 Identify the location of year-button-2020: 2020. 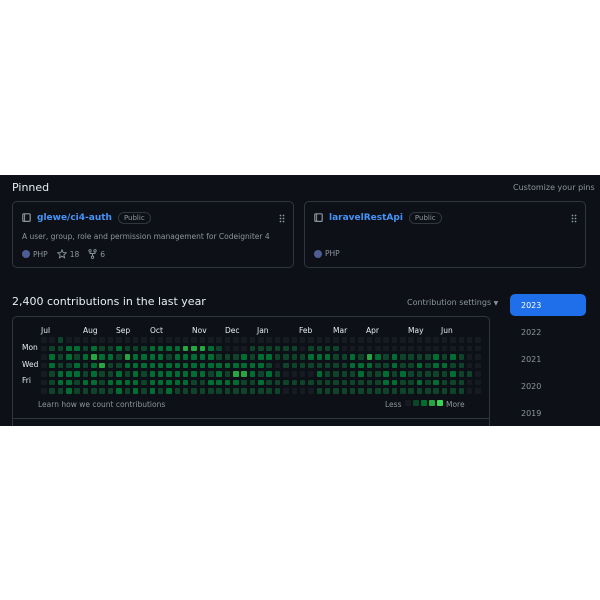
(548, 386).